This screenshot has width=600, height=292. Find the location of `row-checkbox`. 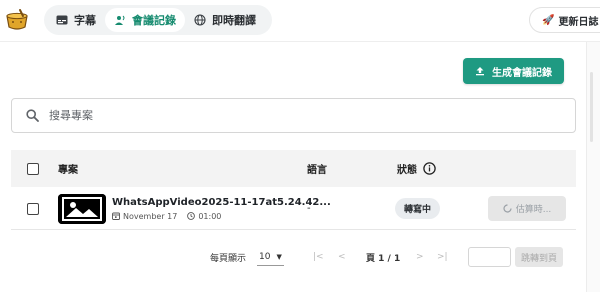

row-checkbox is located at coordinates (33, 208).